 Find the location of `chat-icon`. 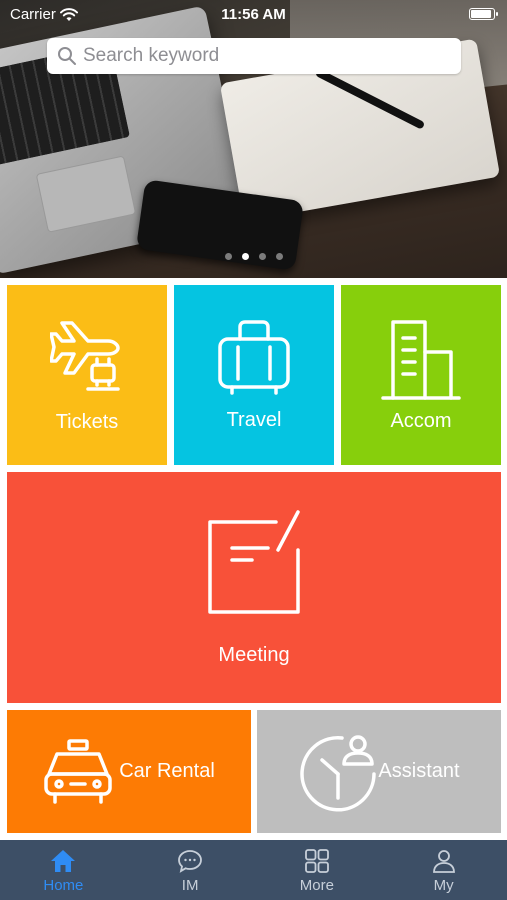

chat-icon is located at coordinates (190, 861).